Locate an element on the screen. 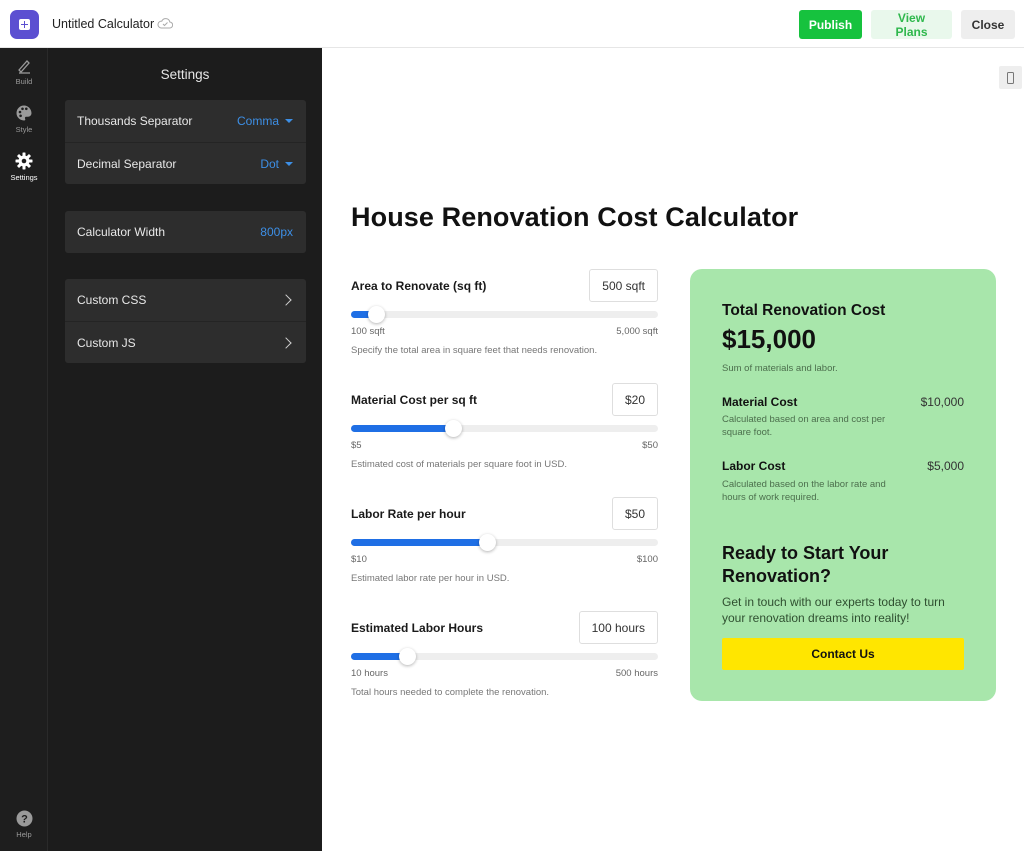 The width and height of the screenshot is (1024, 851). setting-label: Decimal Separator is located at coordinates (127, 163).